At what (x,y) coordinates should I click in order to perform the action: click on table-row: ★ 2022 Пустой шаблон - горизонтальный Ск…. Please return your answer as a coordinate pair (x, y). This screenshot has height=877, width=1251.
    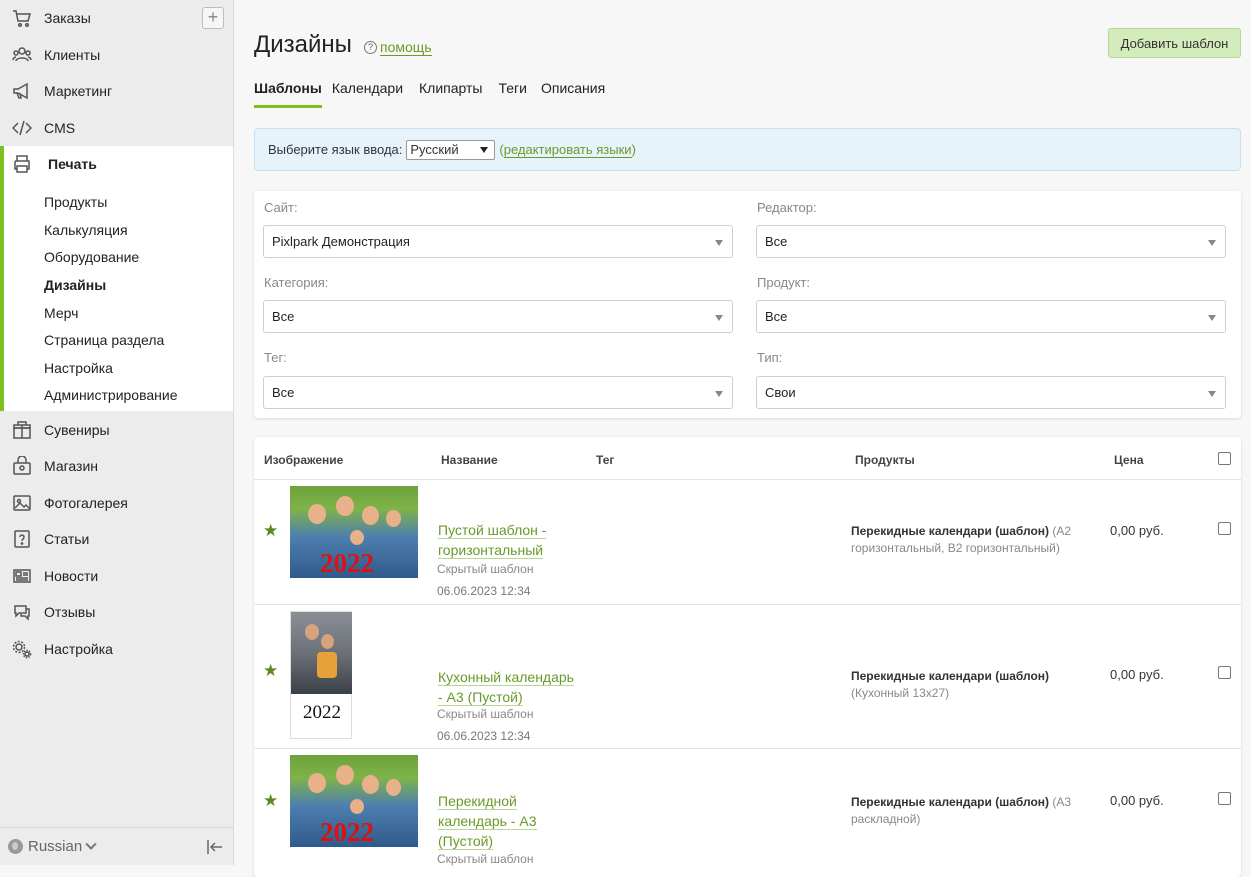
    Looking at the image, I should click on (747, 542).